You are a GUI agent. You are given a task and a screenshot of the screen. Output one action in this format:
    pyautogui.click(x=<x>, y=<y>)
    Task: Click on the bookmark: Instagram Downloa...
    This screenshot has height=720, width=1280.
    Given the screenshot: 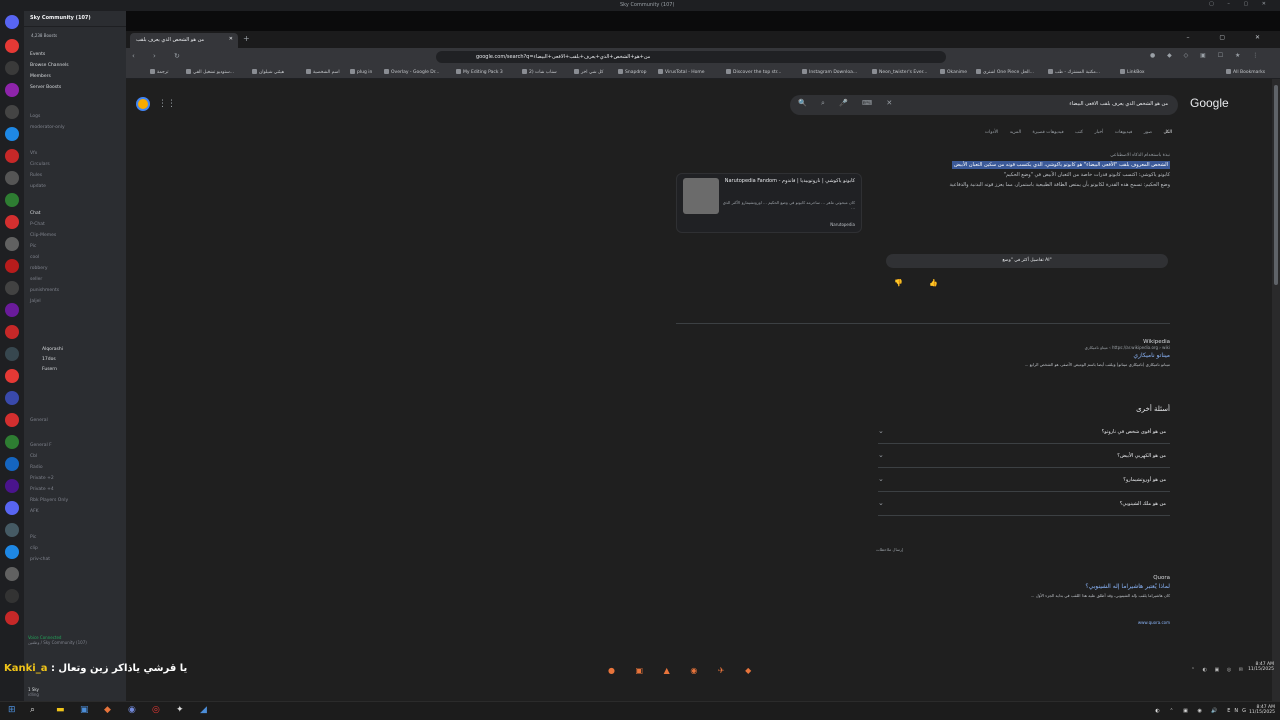 What is the action you would take?
    pyautogui.click(x=829, y=72)
    